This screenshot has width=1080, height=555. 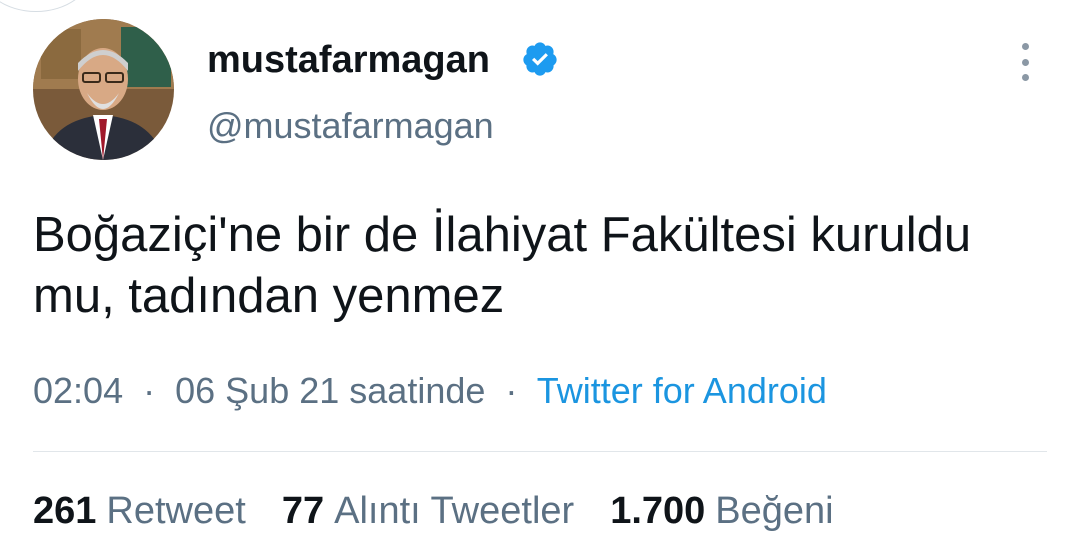 I want to click on quotes-stat: 77 Alıntı Tweetler, so click(x=428, y=511).